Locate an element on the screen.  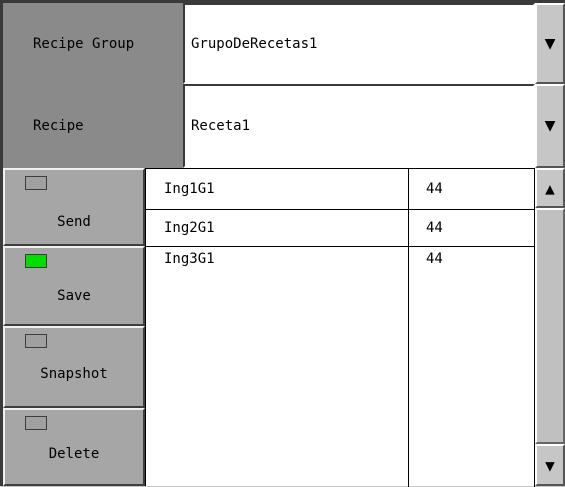
delete-status-led is located at coordinates (36, 423).